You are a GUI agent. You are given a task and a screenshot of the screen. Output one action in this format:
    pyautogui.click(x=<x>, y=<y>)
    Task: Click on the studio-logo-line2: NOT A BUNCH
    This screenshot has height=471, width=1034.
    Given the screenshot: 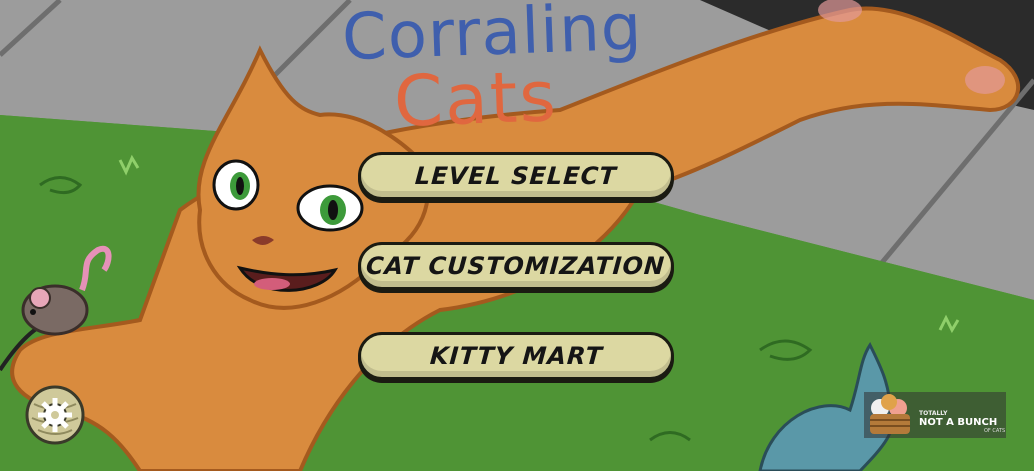 What is the action you would take?
    pyautogui.click(x=958, y=422)
    